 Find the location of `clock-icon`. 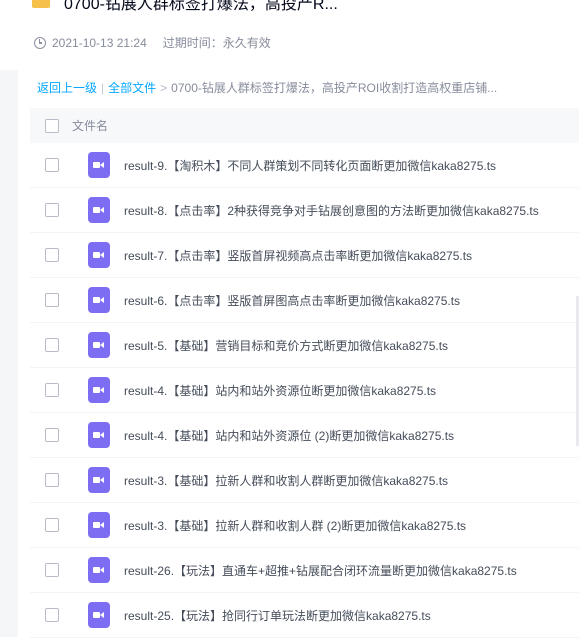

clock-icon is located at coordinates (40, 42).